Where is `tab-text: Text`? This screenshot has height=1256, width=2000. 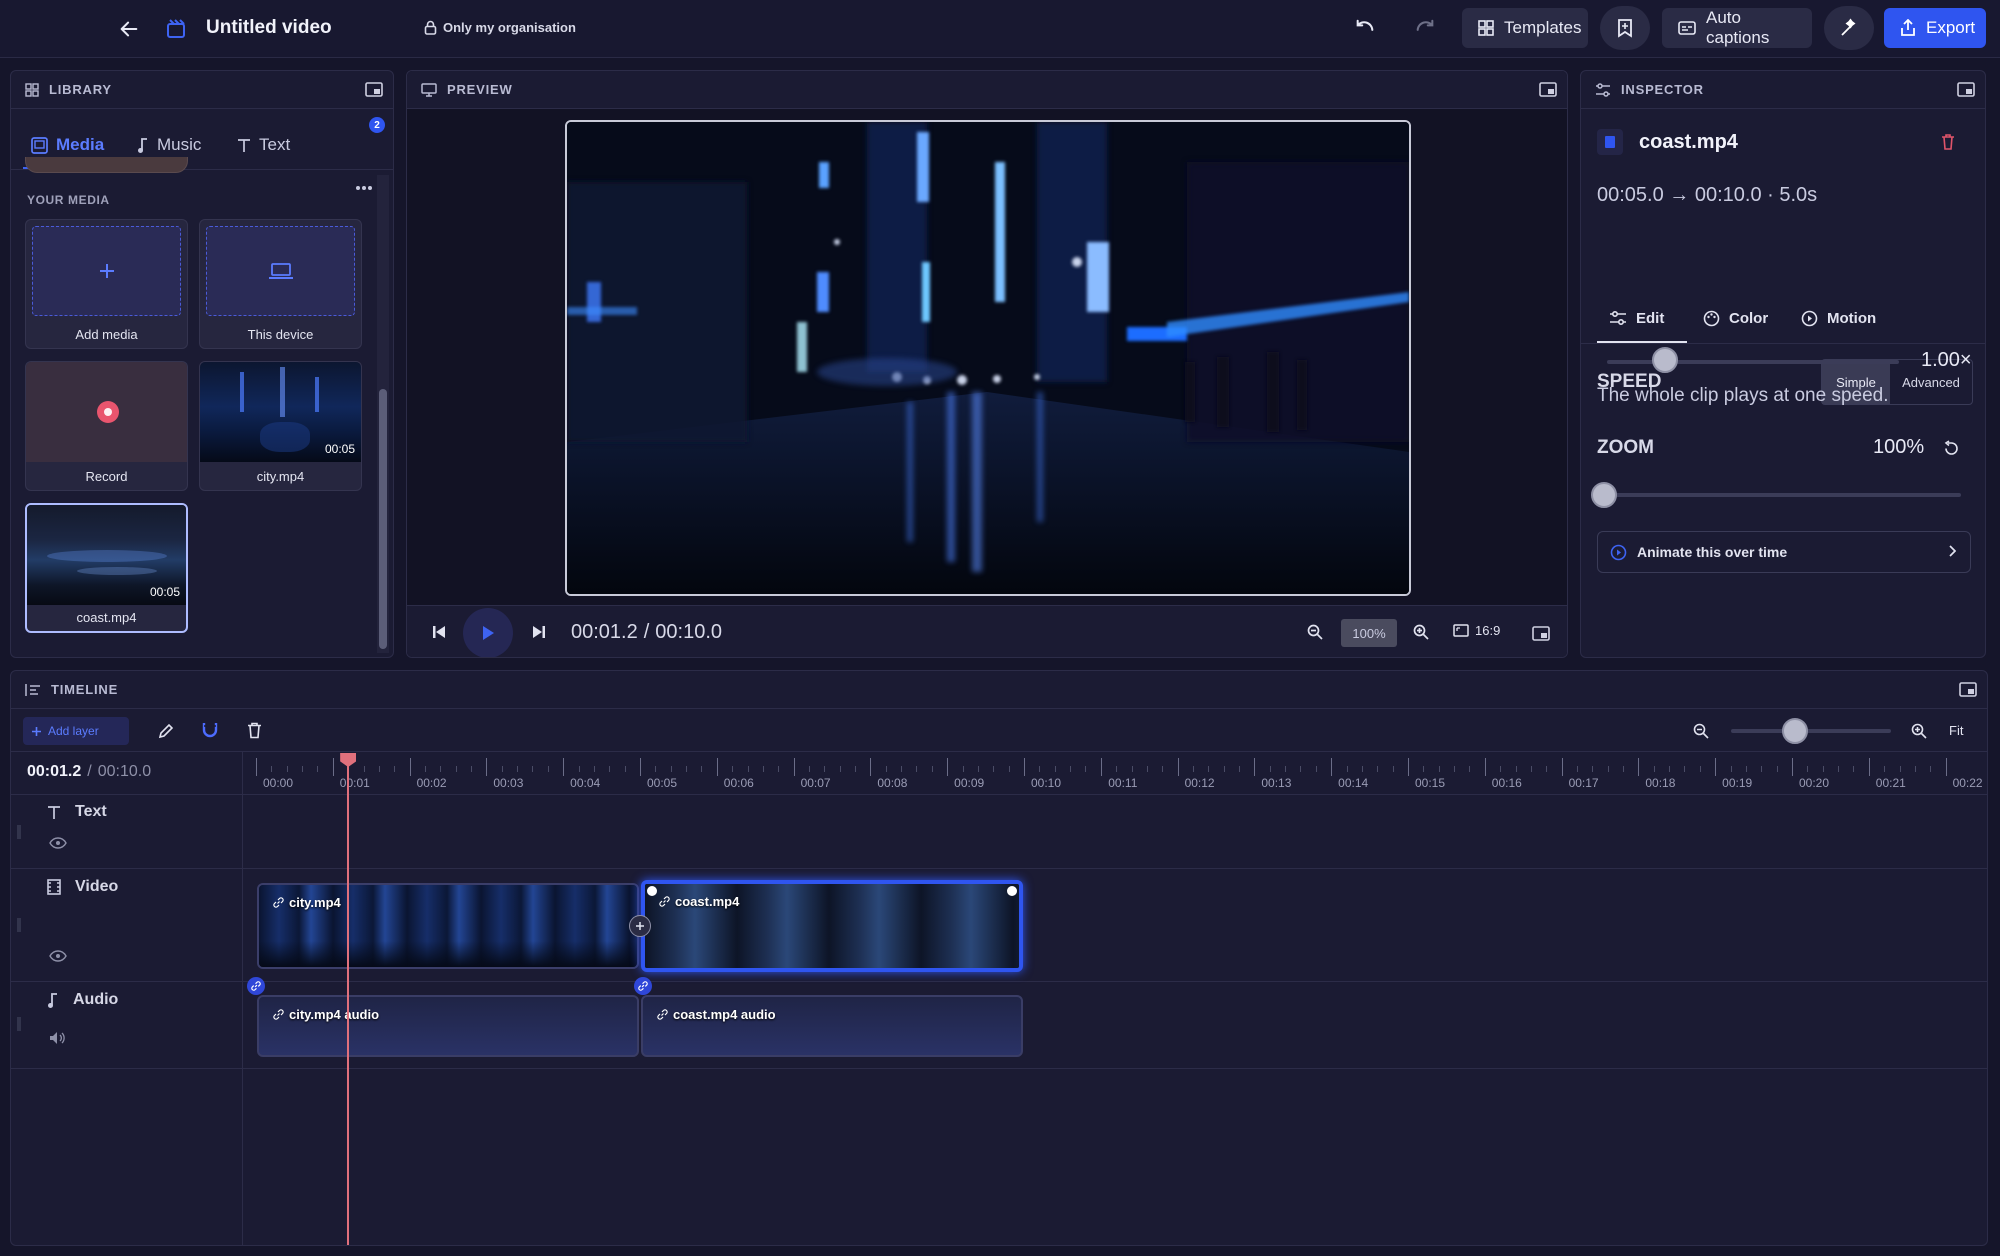 tab-text: Text is located at coordinates (263, 145).